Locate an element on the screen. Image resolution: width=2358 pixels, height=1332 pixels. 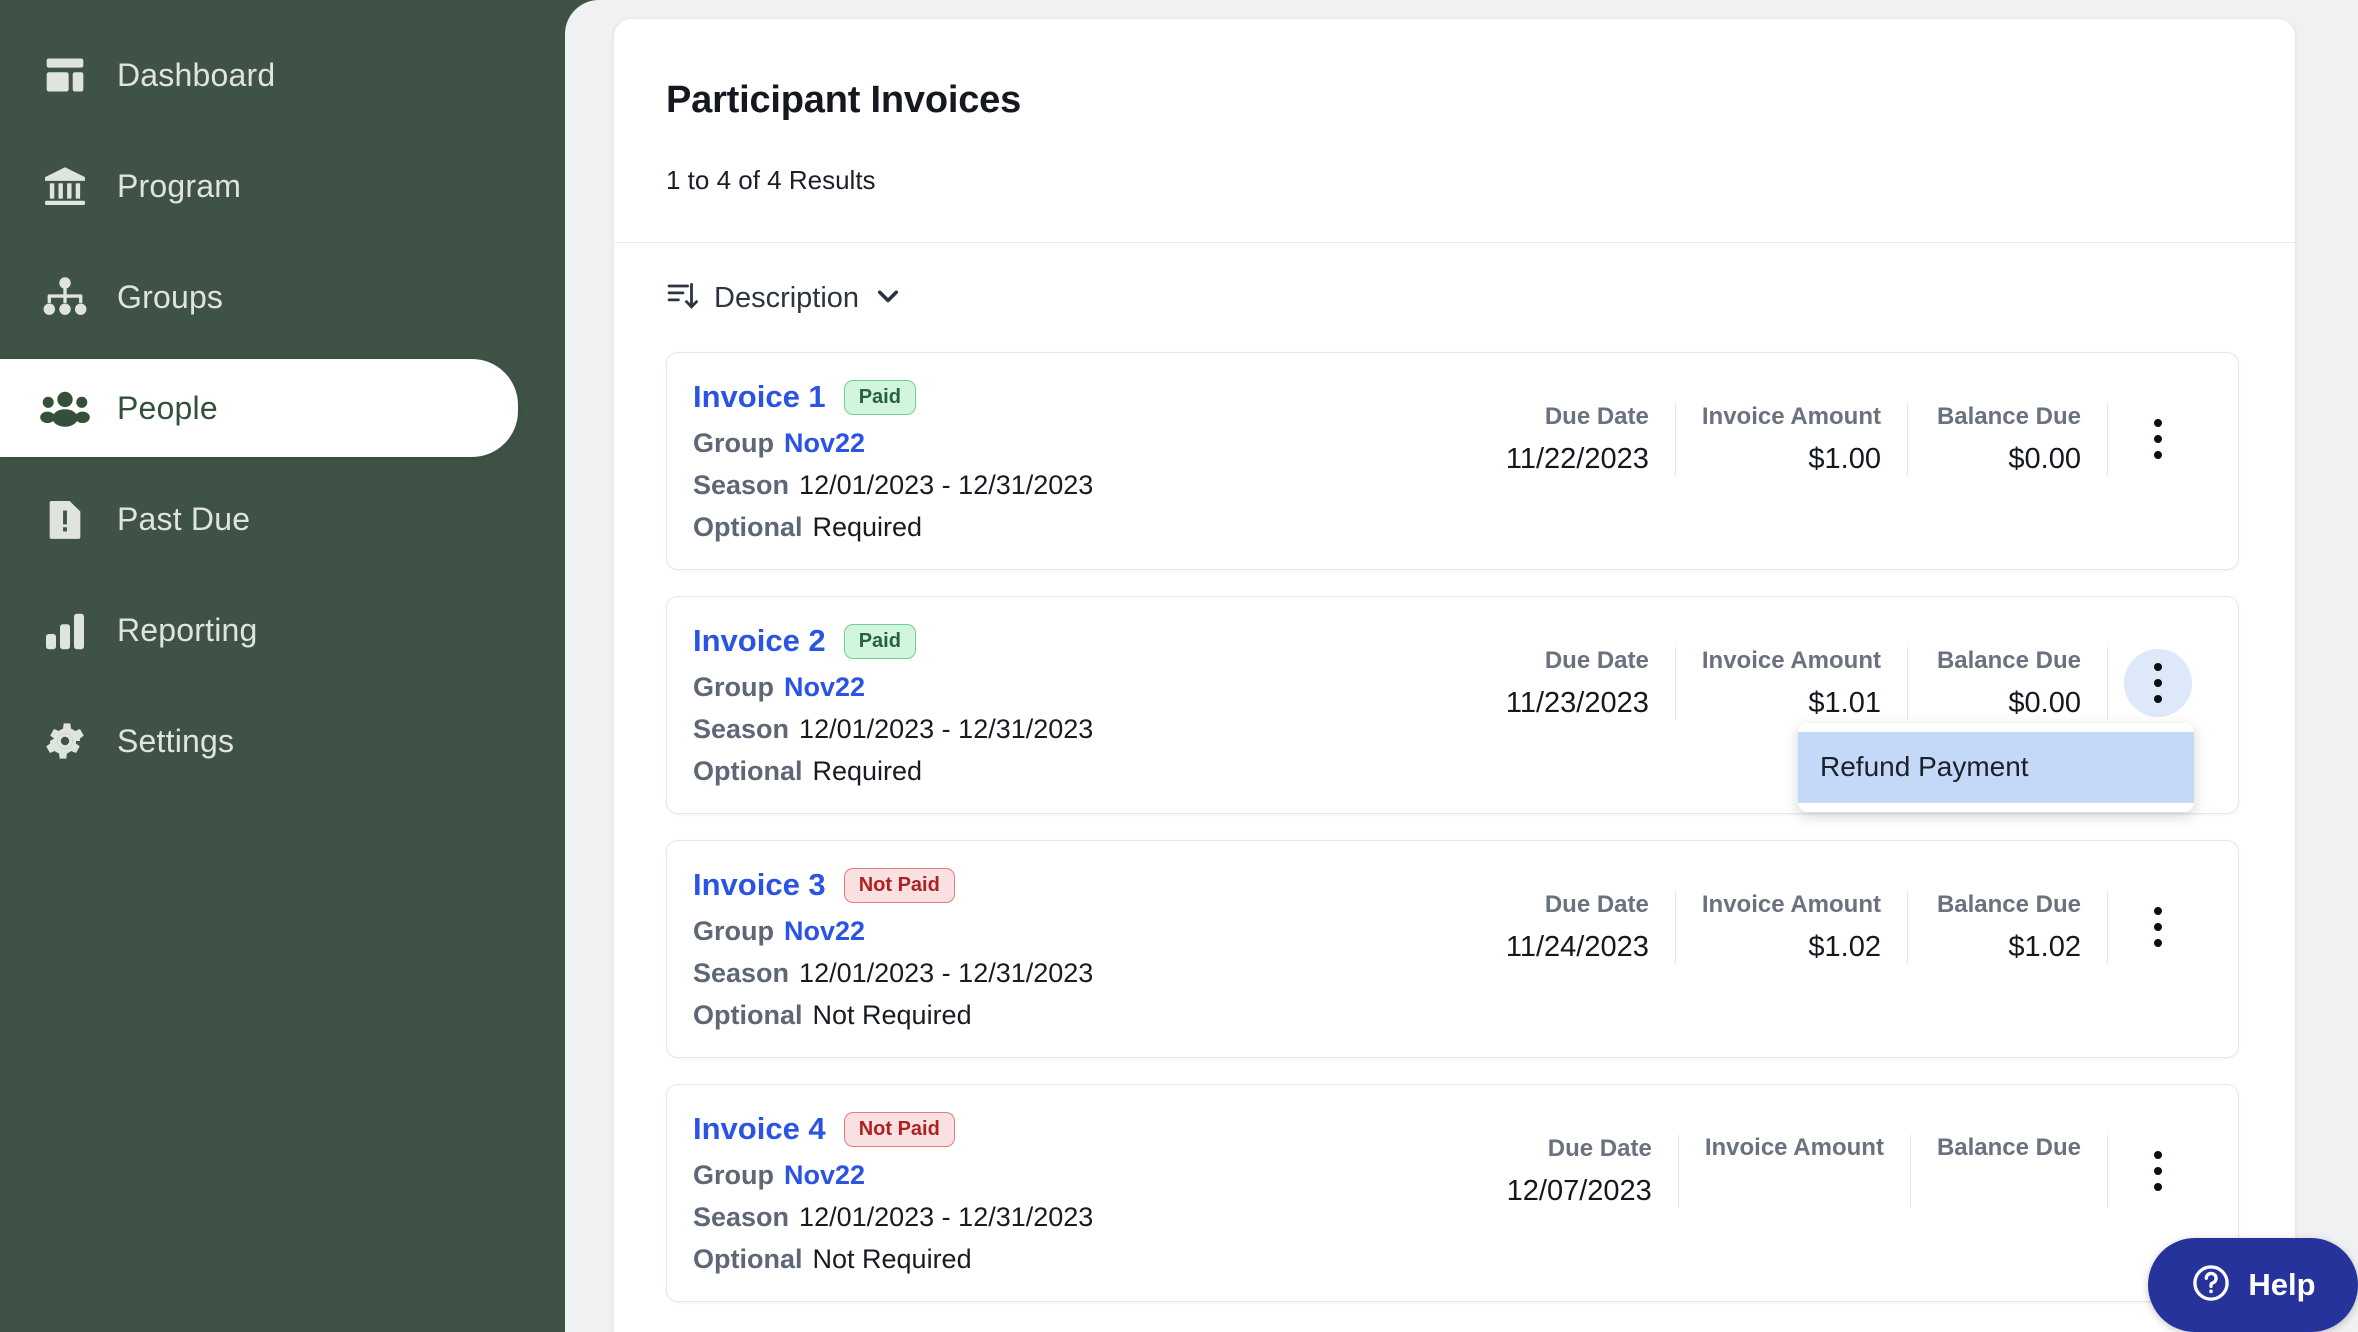
stat-due-date: Due Date 11/24/2023 is located at coordinates (1576, 927).